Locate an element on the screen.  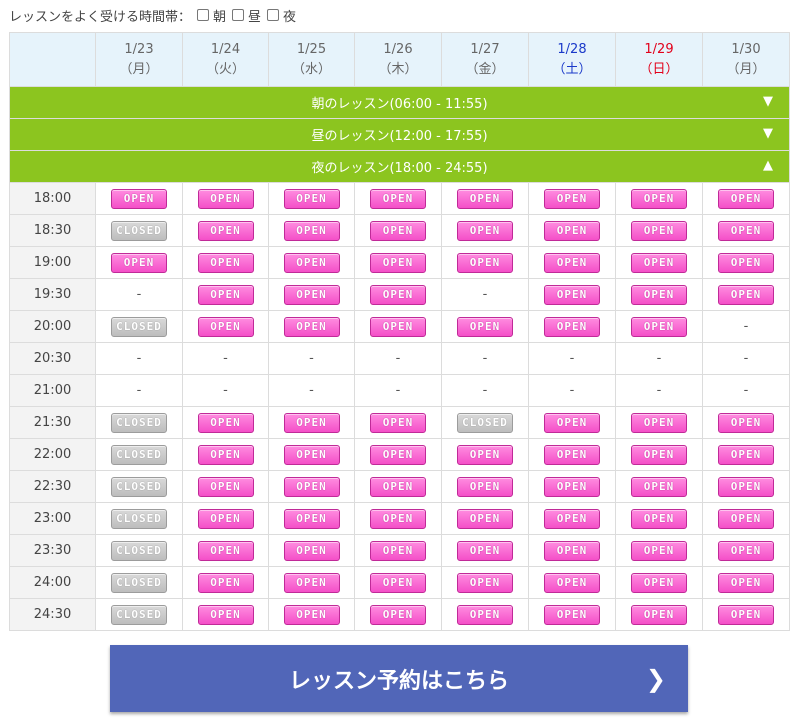
lesson-band-toggle-1: 昼のレッスン(12:00 - 17:55) ▼ is located at coordinates (399, 134).